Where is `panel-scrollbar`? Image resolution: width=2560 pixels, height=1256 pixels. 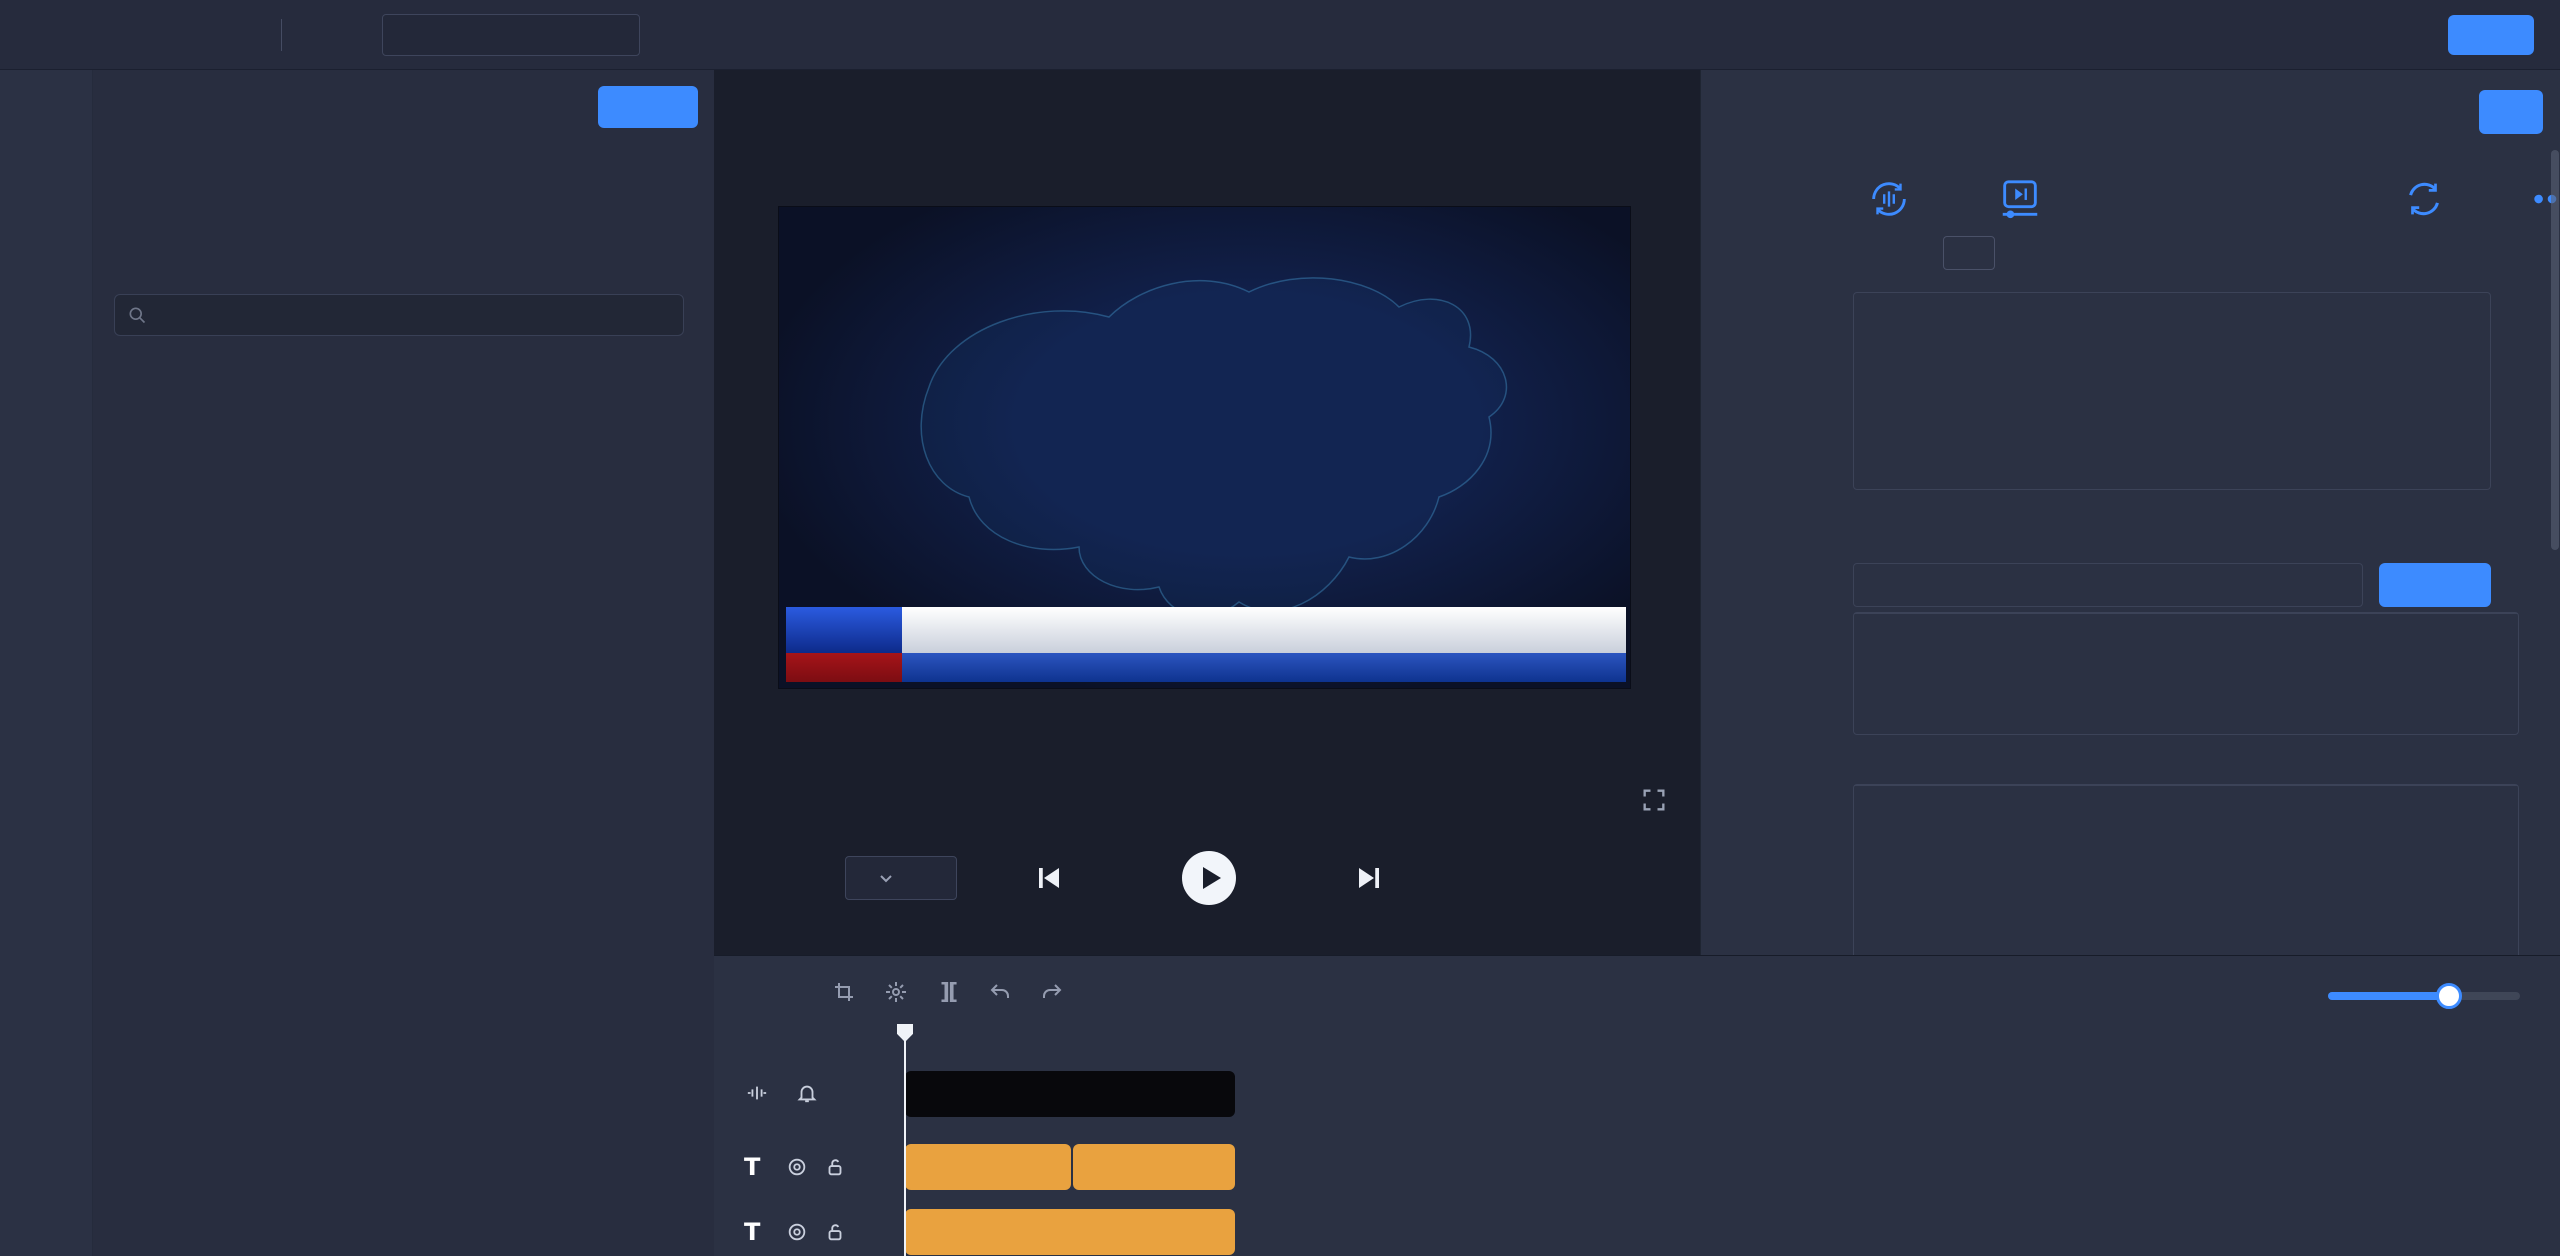 panel-scrollbar is located at coordinates (2555, 350).